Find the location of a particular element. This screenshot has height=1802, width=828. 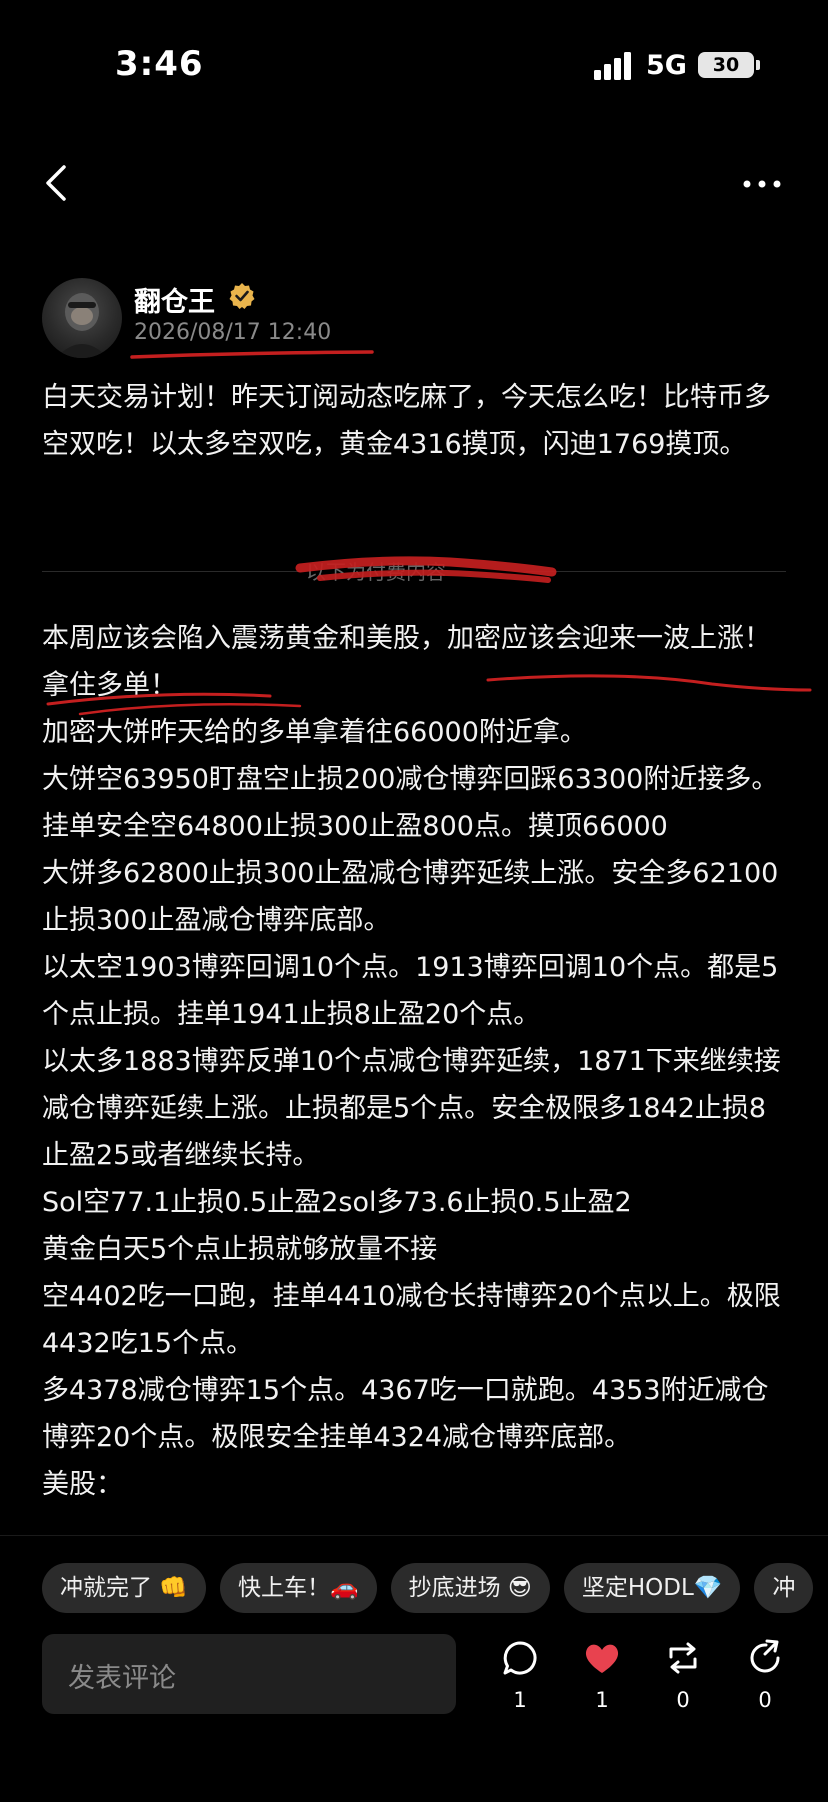

share-button: 0 is located at coordinates (765, 1678).